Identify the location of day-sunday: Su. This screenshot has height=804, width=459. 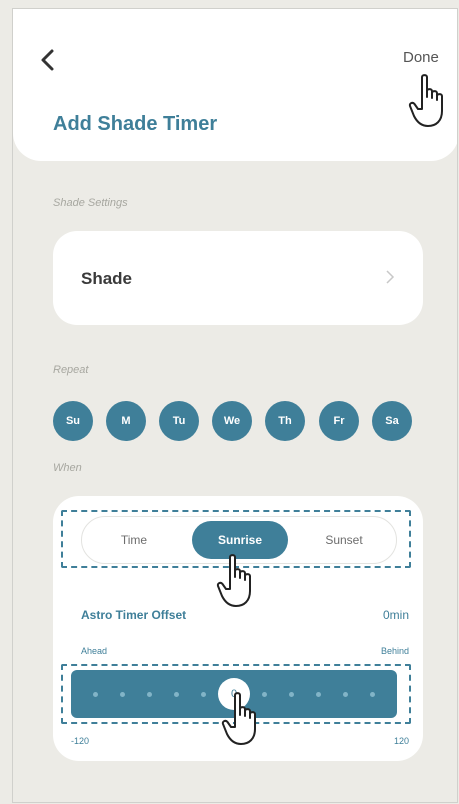
(73, 421).